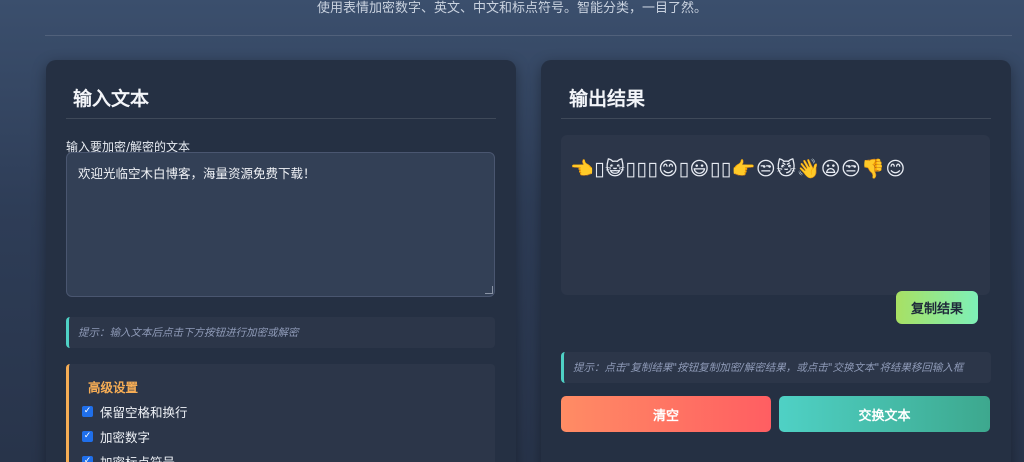 This screenshot has width=1024, height=462. Describe the element at coordinates (144, 412) in the screenshot. I see `option-keep-whitespace-label: 保留空格和换行` at that location.